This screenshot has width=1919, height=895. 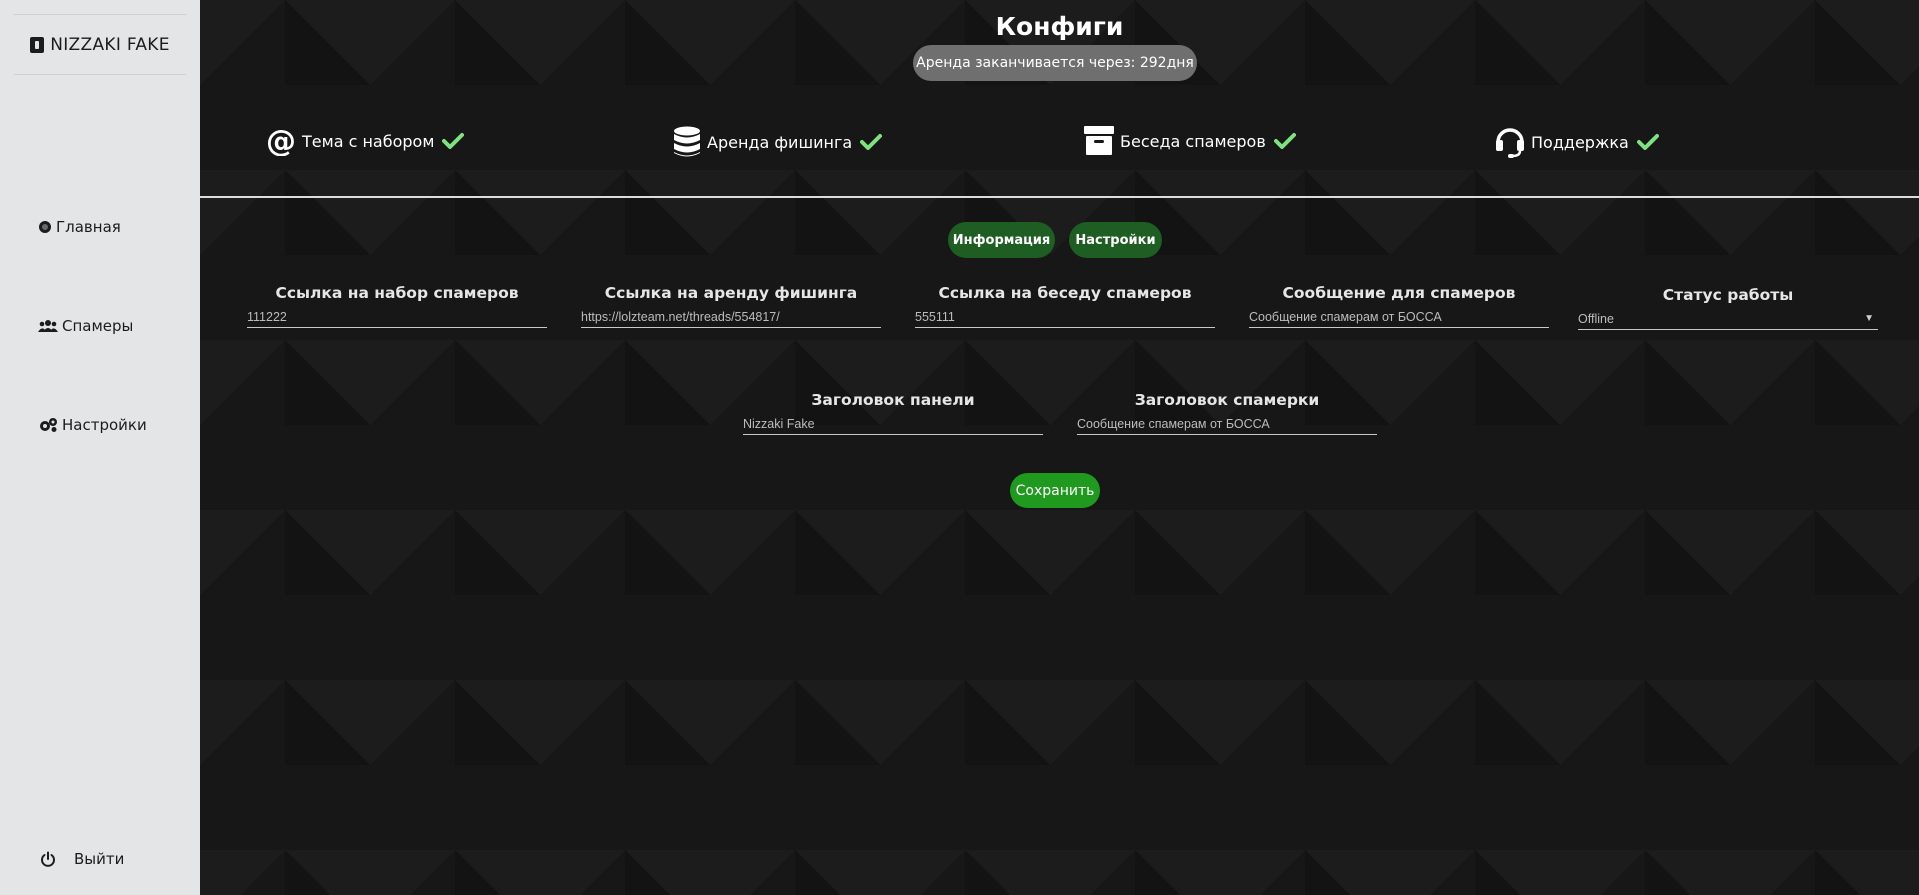 I want to click on work-status-select: Offline ▼, so click(x=1728, y=318).